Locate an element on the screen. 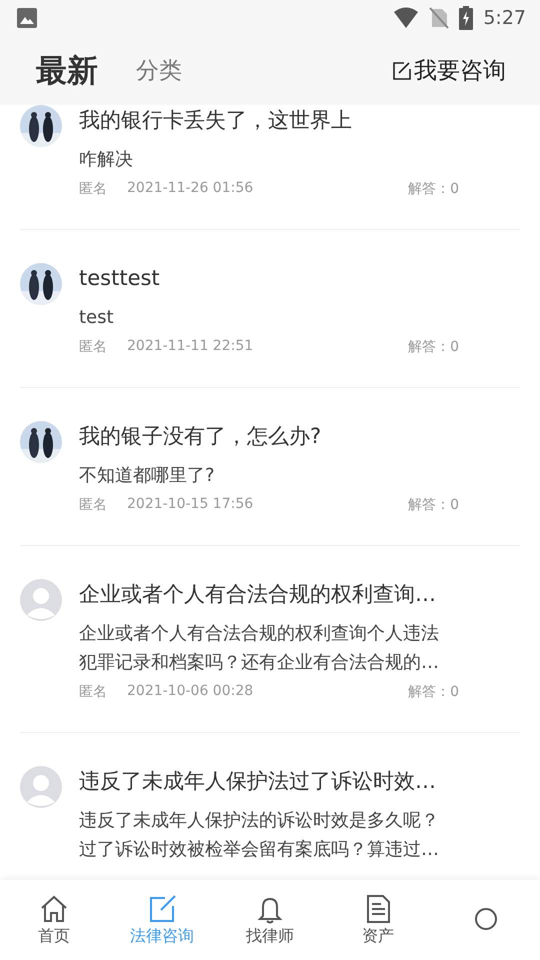 The image size is (540, 960). question-title: 我的银行卡丢失了，这世界上 is located at coordinates (269, 120).